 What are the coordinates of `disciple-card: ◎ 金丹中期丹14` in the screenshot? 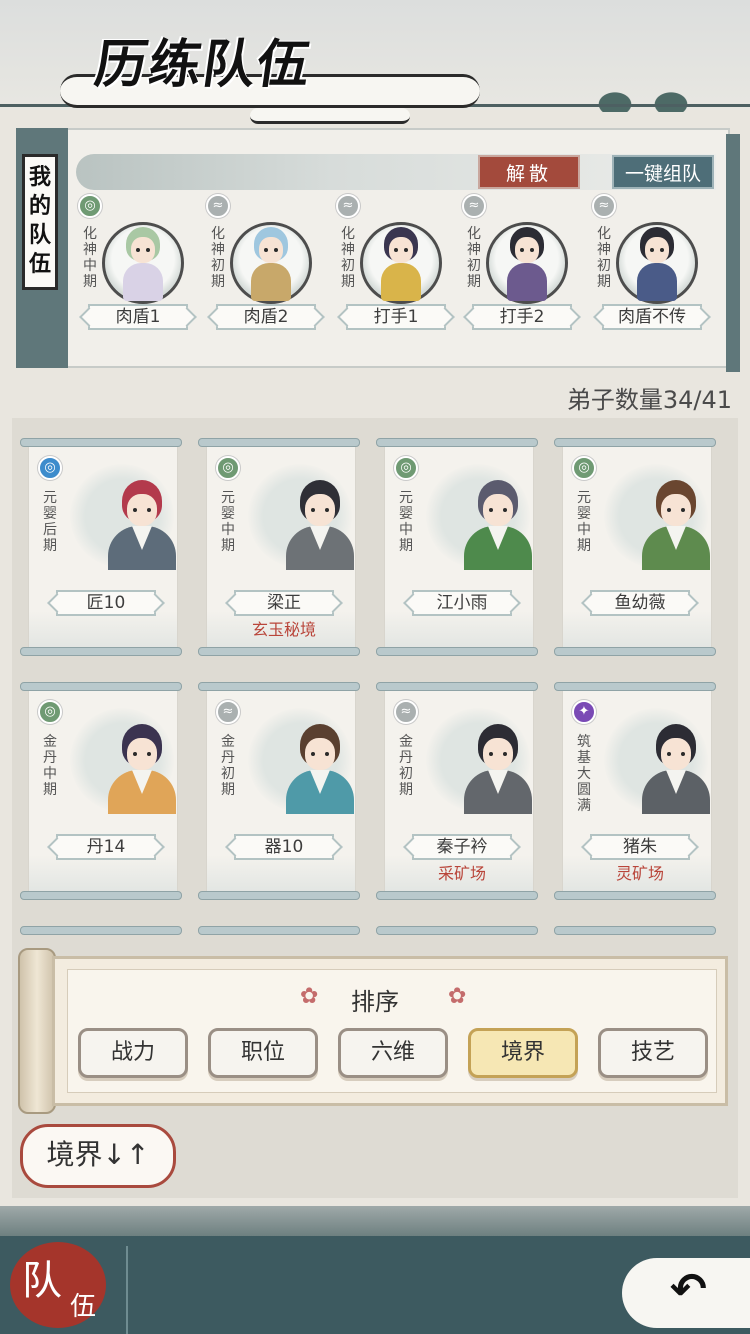 It's located at (103, 791).